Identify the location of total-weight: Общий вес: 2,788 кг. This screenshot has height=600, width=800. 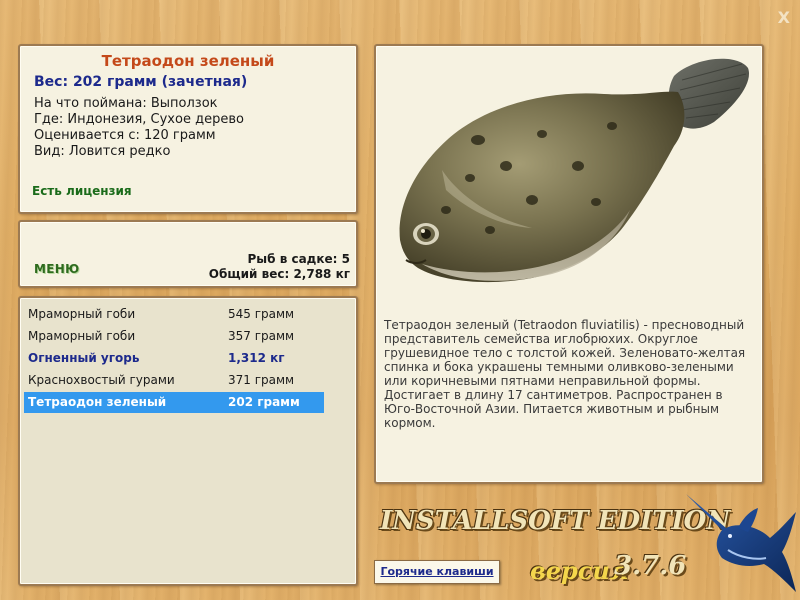
(279, 274).